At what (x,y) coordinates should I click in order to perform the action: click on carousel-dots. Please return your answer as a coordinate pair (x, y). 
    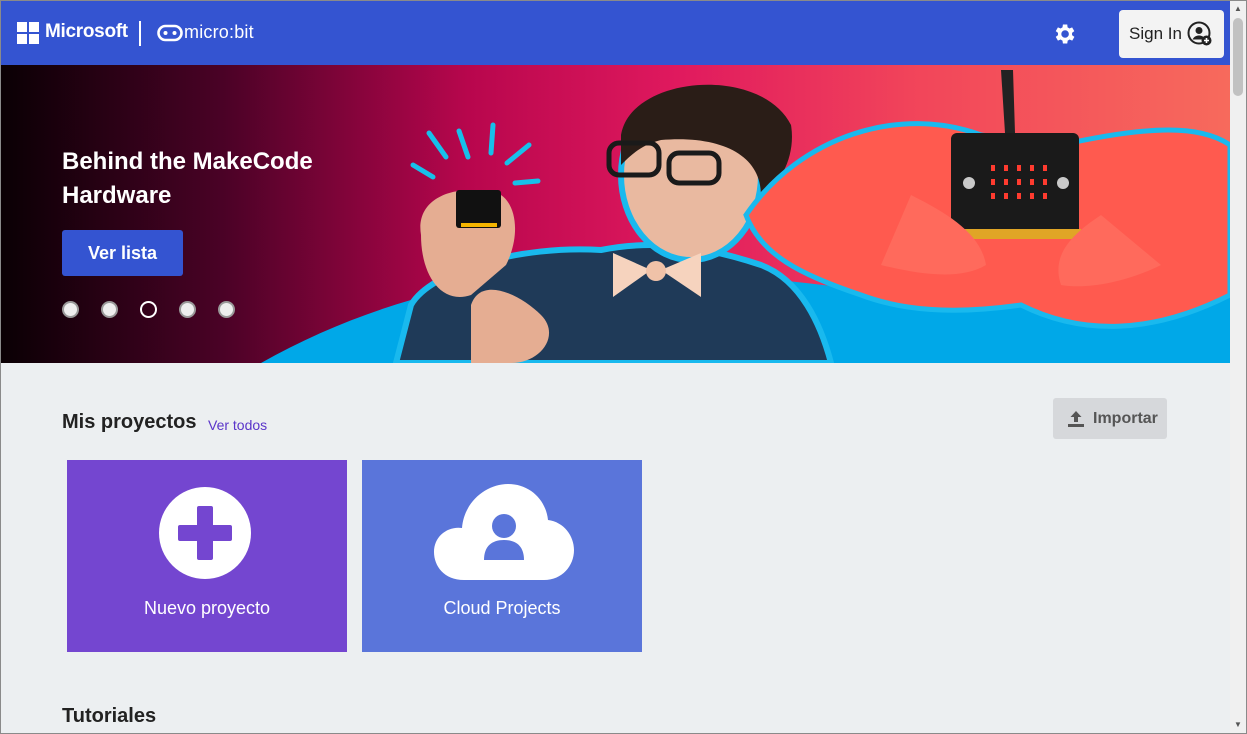
    Looking at the image, I should click on (148, 309).